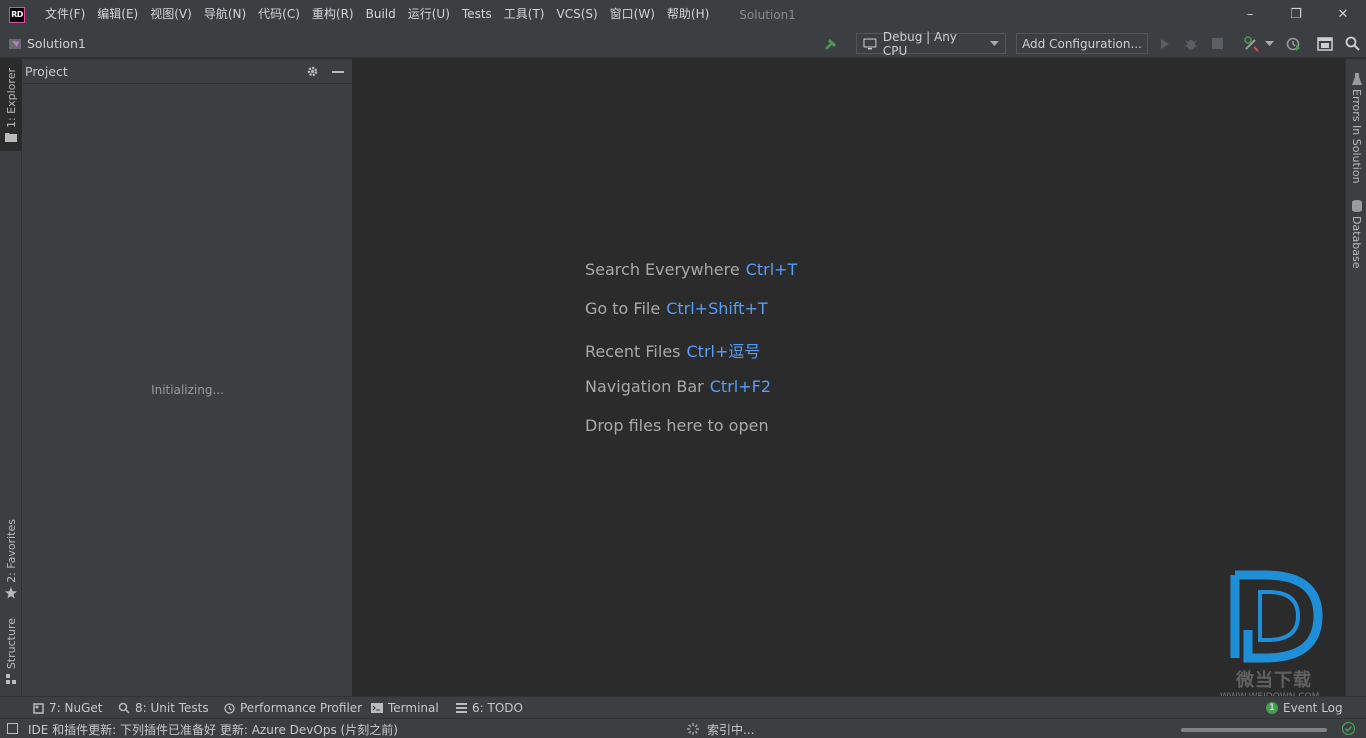 This screenshot has height=738, width=1366. I want to click on star-icon, so click(11, 592).